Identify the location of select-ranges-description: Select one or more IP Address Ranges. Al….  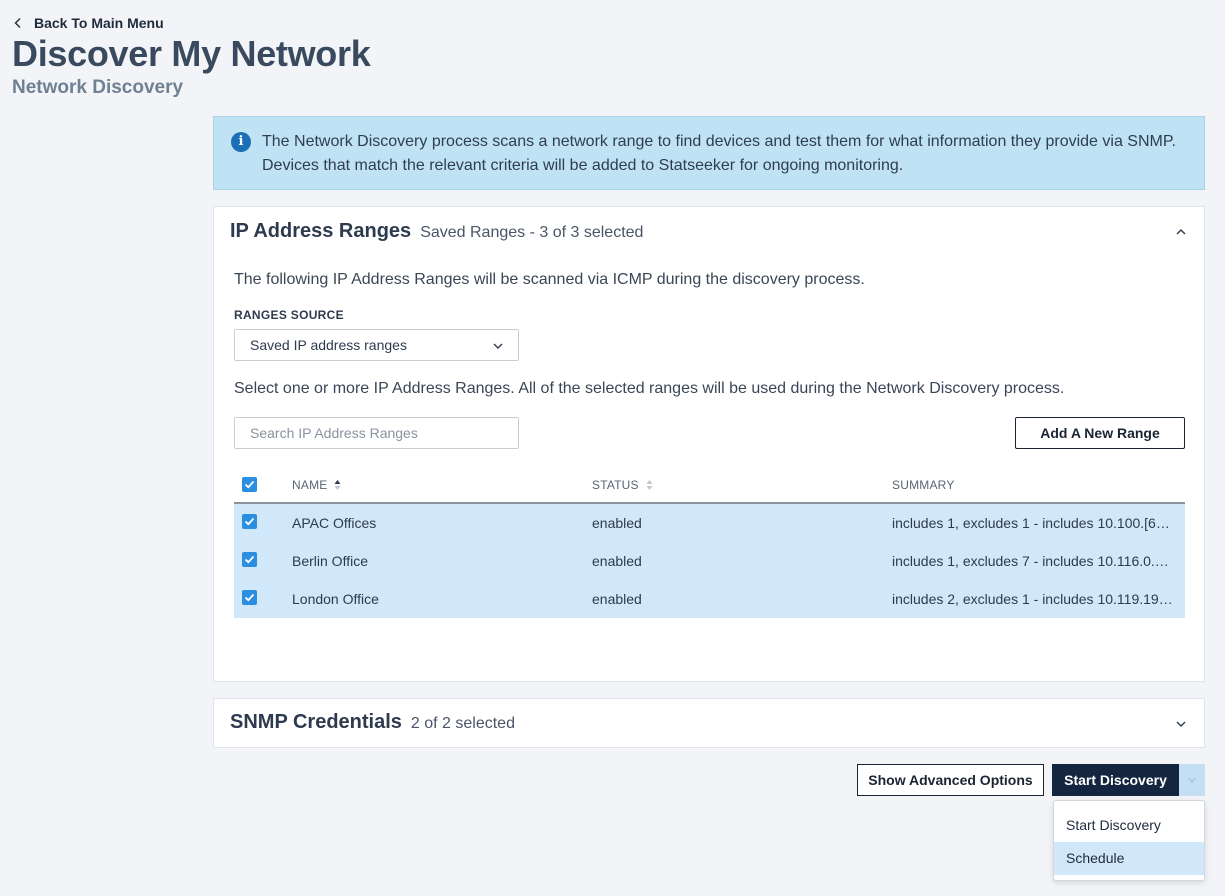
(649, 388).